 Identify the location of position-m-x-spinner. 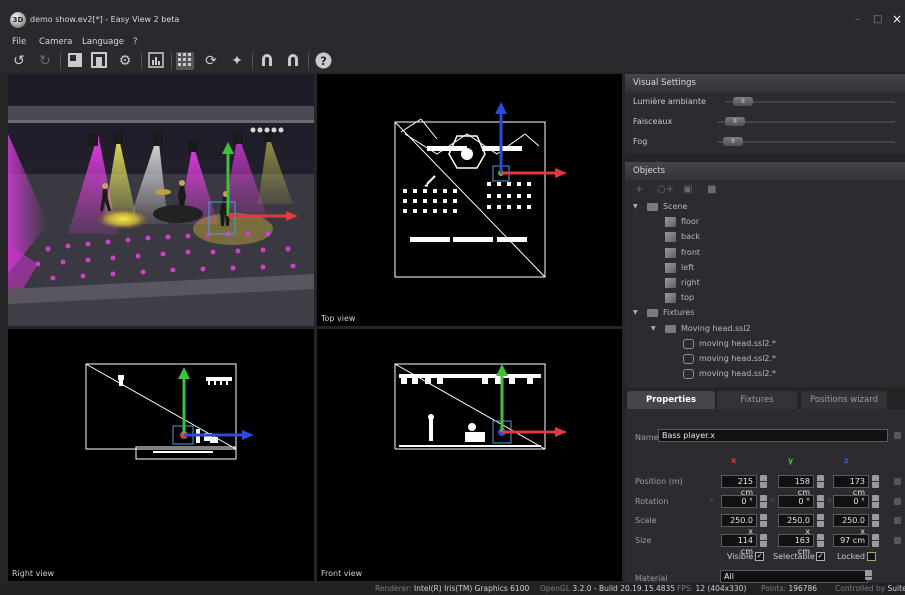
(763, 481).